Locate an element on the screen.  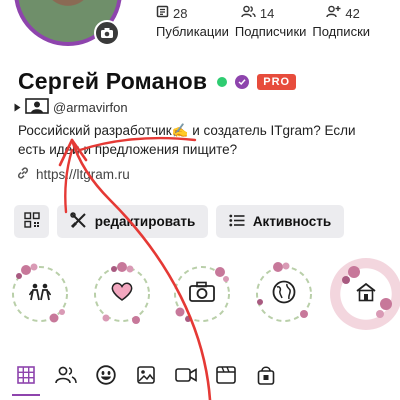
globe-icon is located at coordinates (284, 294).